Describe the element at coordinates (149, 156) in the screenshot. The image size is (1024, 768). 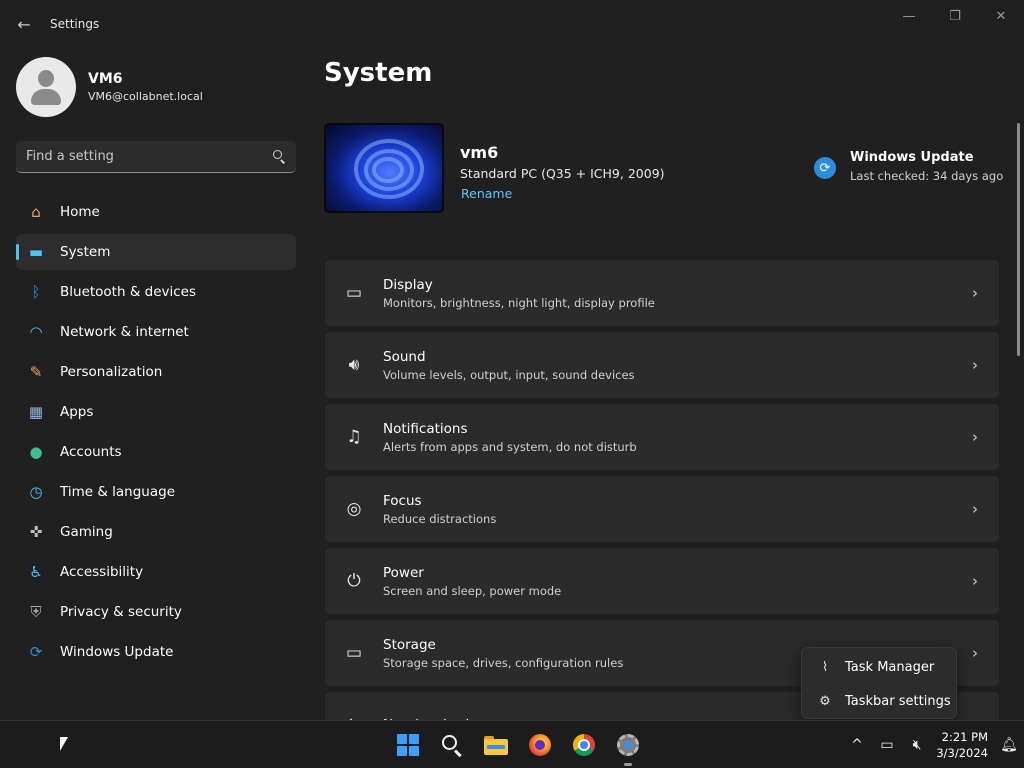
I see `search-input` at that location.